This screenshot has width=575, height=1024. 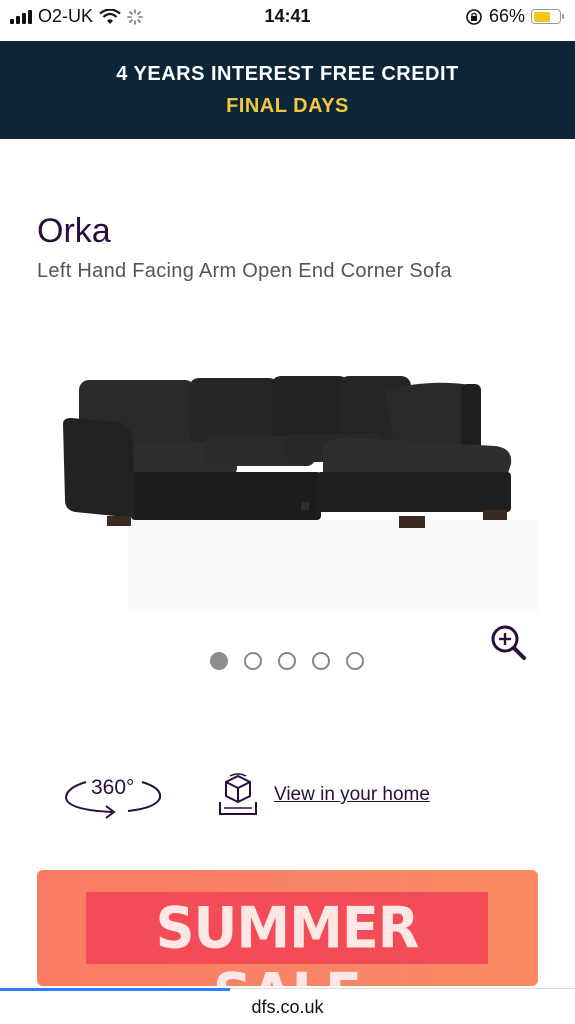 I want to click on browser-address-bar: dfs.co.uk, so click(x=287, y=1006).